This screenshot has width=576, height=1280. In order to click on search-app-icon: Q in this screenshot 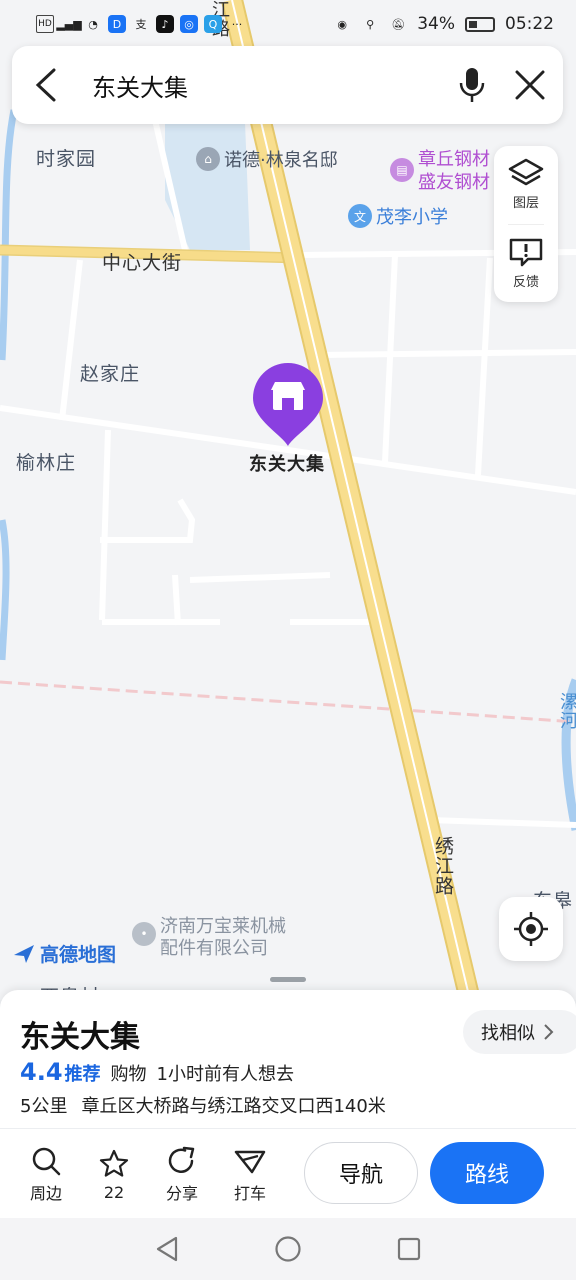, I will do `click(213, 24)`.